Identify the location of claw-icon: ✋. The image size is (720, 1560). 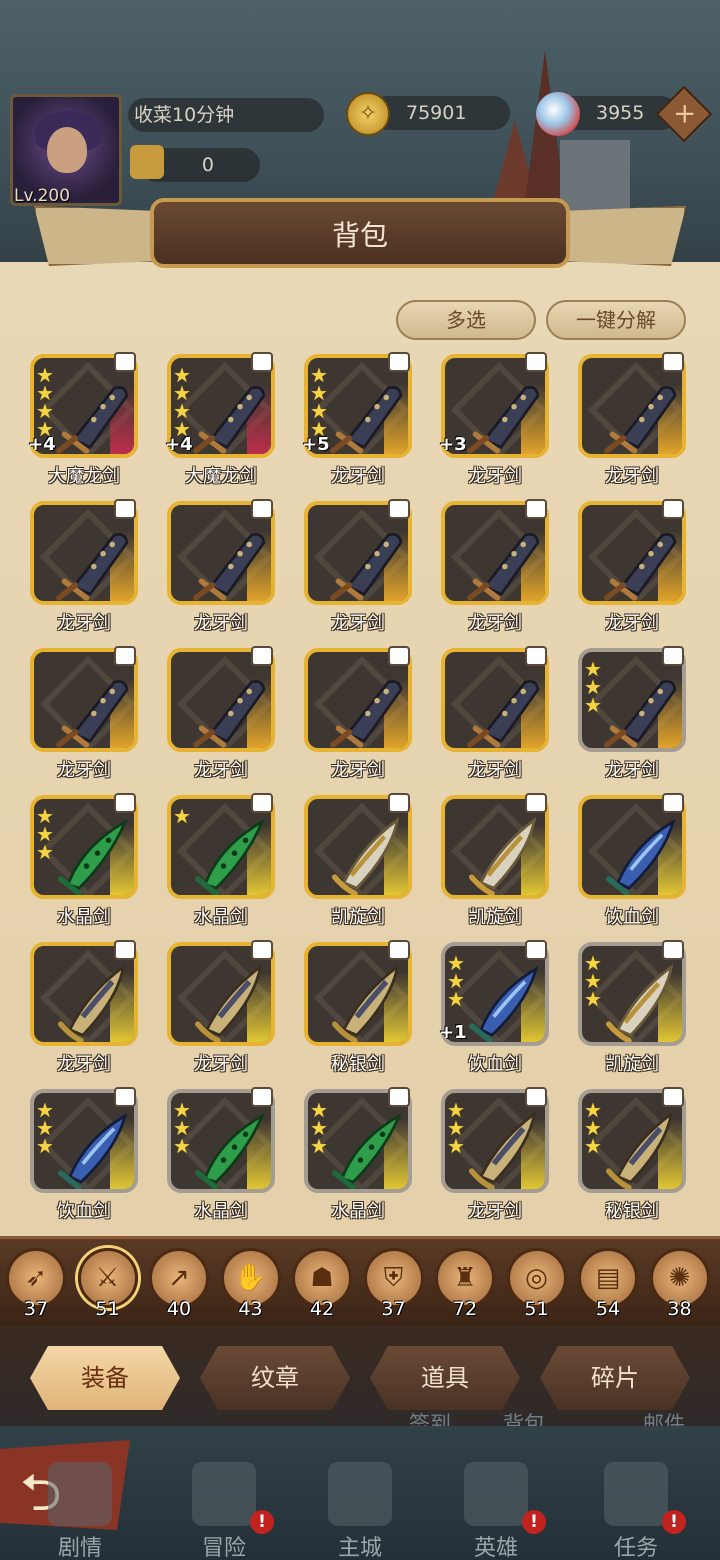
(250, 1278).